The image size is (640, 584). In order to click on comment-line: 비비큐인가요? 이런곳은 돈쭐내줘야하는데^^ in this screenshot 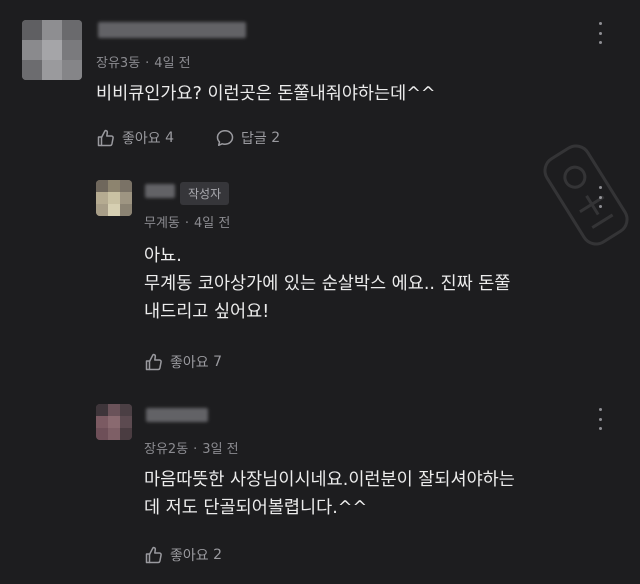, I will do `click(266, 94)`.